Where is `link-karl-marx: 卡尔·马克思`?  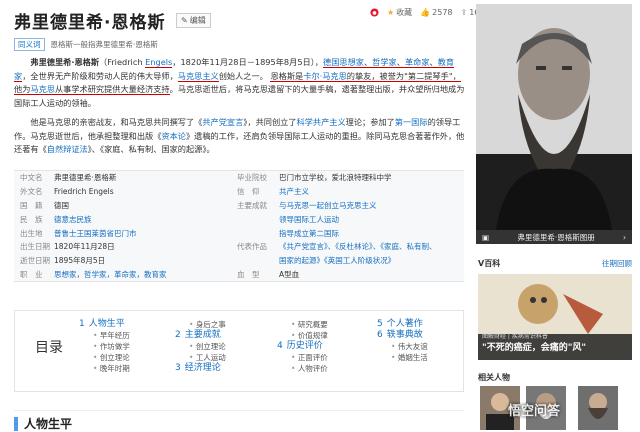 link-karl-marx: 卡尔·马克思 is located at coordinates (325, 76).